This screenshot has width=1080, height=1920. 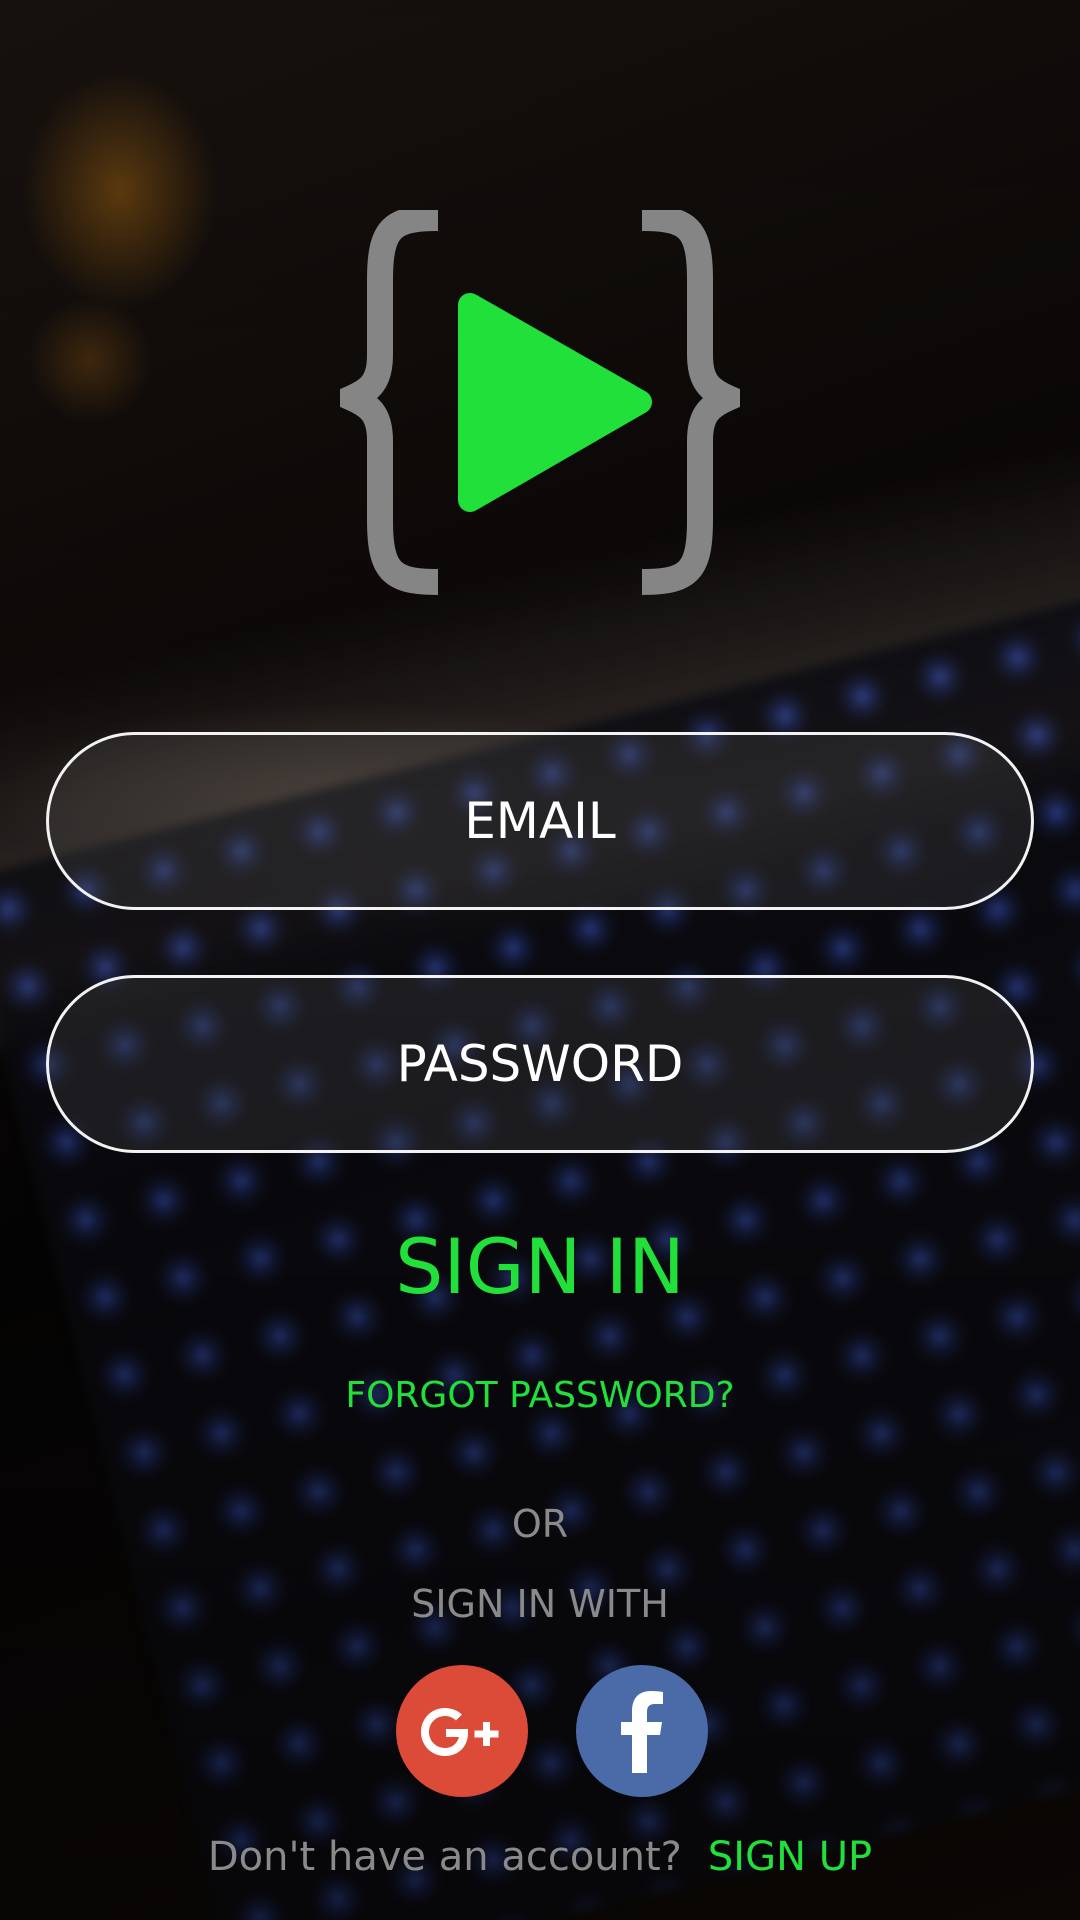 What do you see at coordinates (790, 1857) in the screenshot?
I see `sign-up-link: SIGN UP` at bounding box center [790, 1857].